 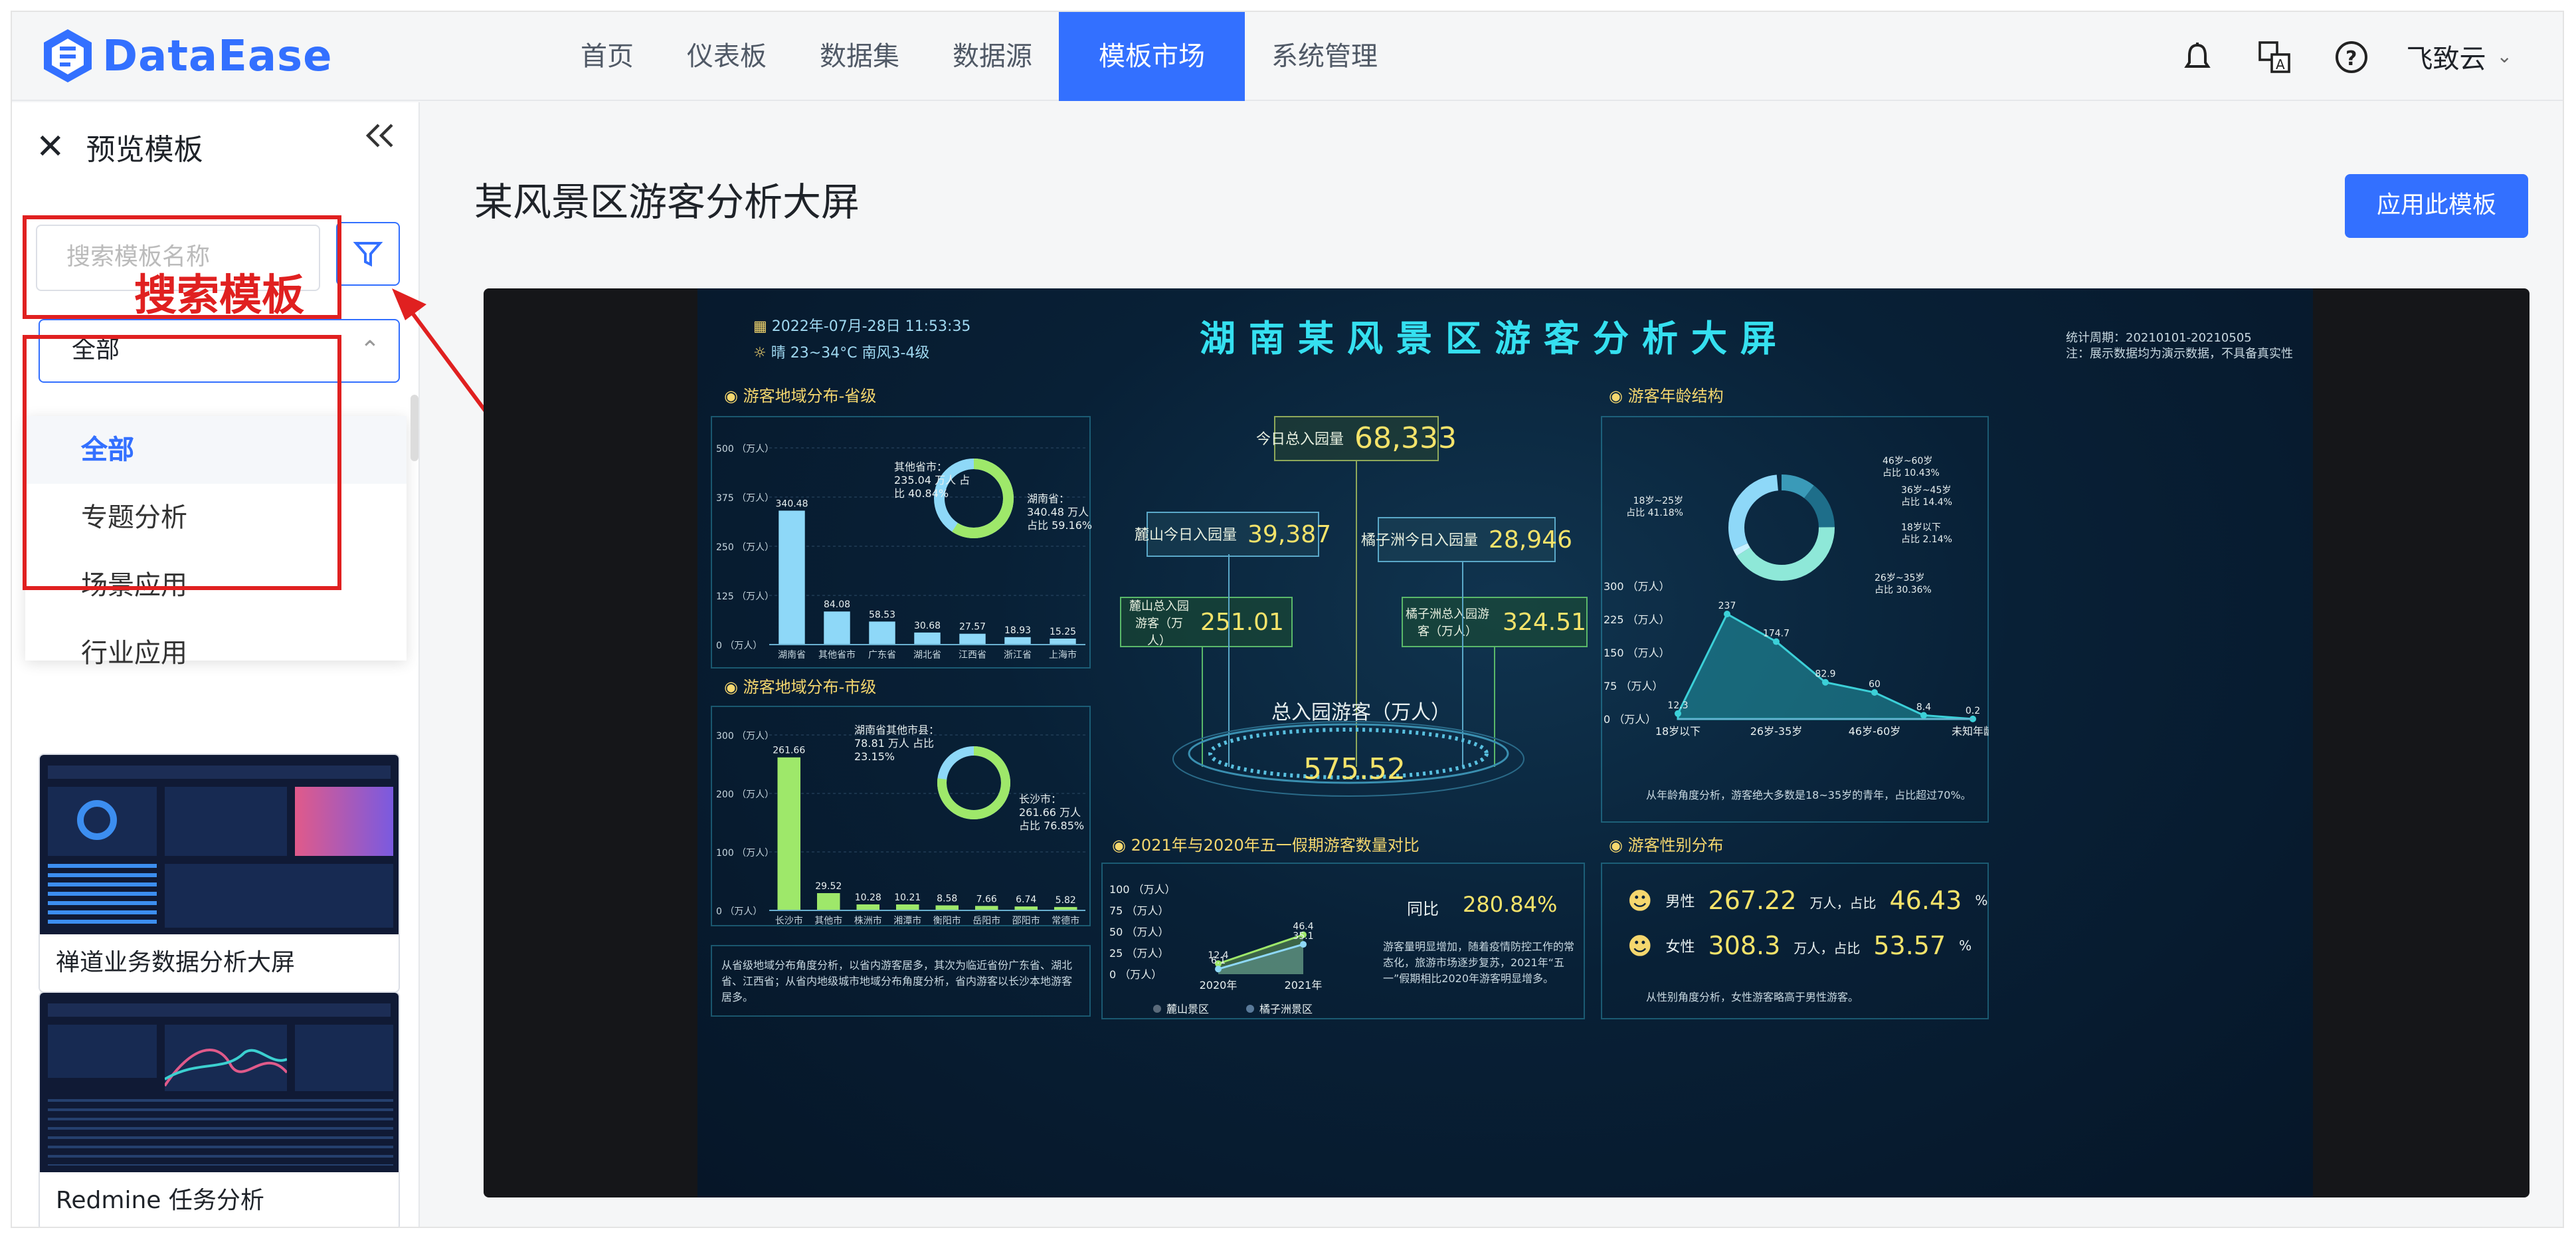 I want to click on x-tick-label: 2020年, so click(x=1219, y=985).